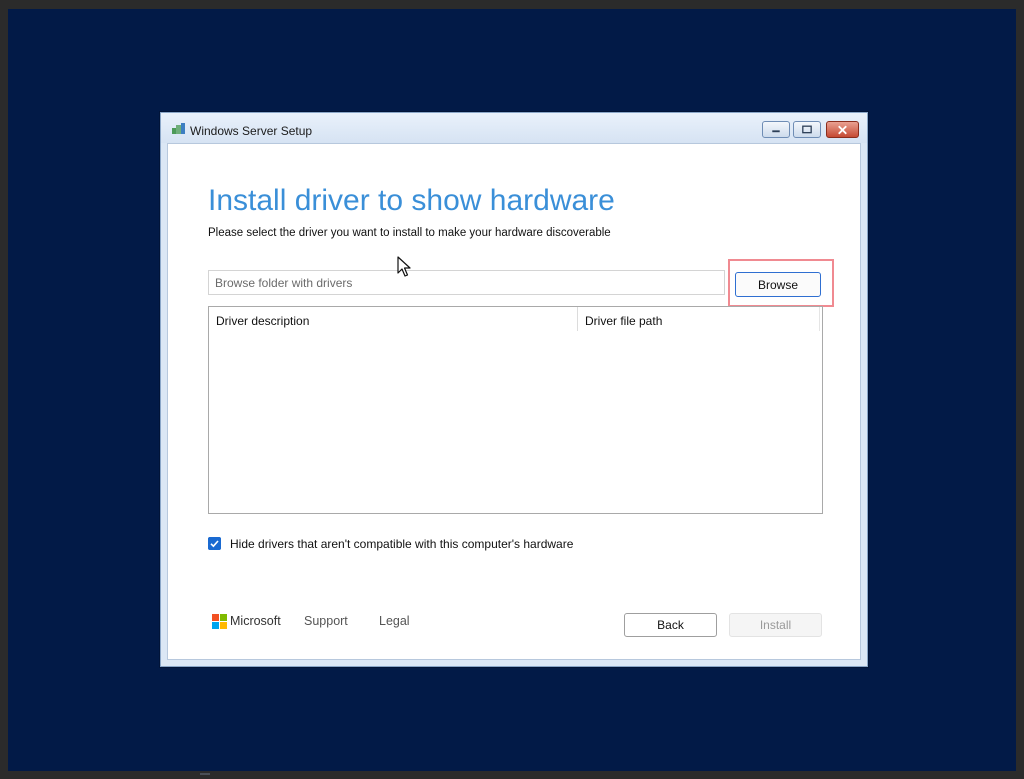  Describe the element at coordinates (205, 774) in the screenshot. I see `taskbar-indicator` at that location.